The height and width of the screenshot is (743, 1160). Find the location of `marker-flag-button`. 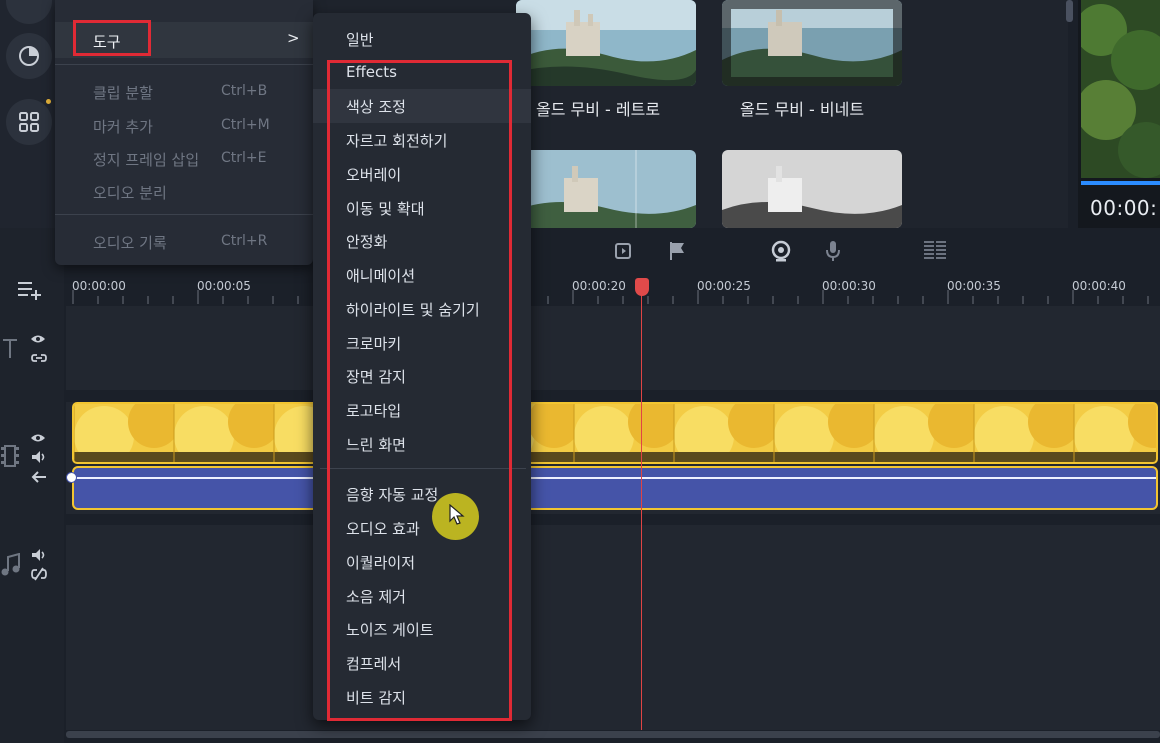

marker-flag-button is located at coordinates (677, 251).